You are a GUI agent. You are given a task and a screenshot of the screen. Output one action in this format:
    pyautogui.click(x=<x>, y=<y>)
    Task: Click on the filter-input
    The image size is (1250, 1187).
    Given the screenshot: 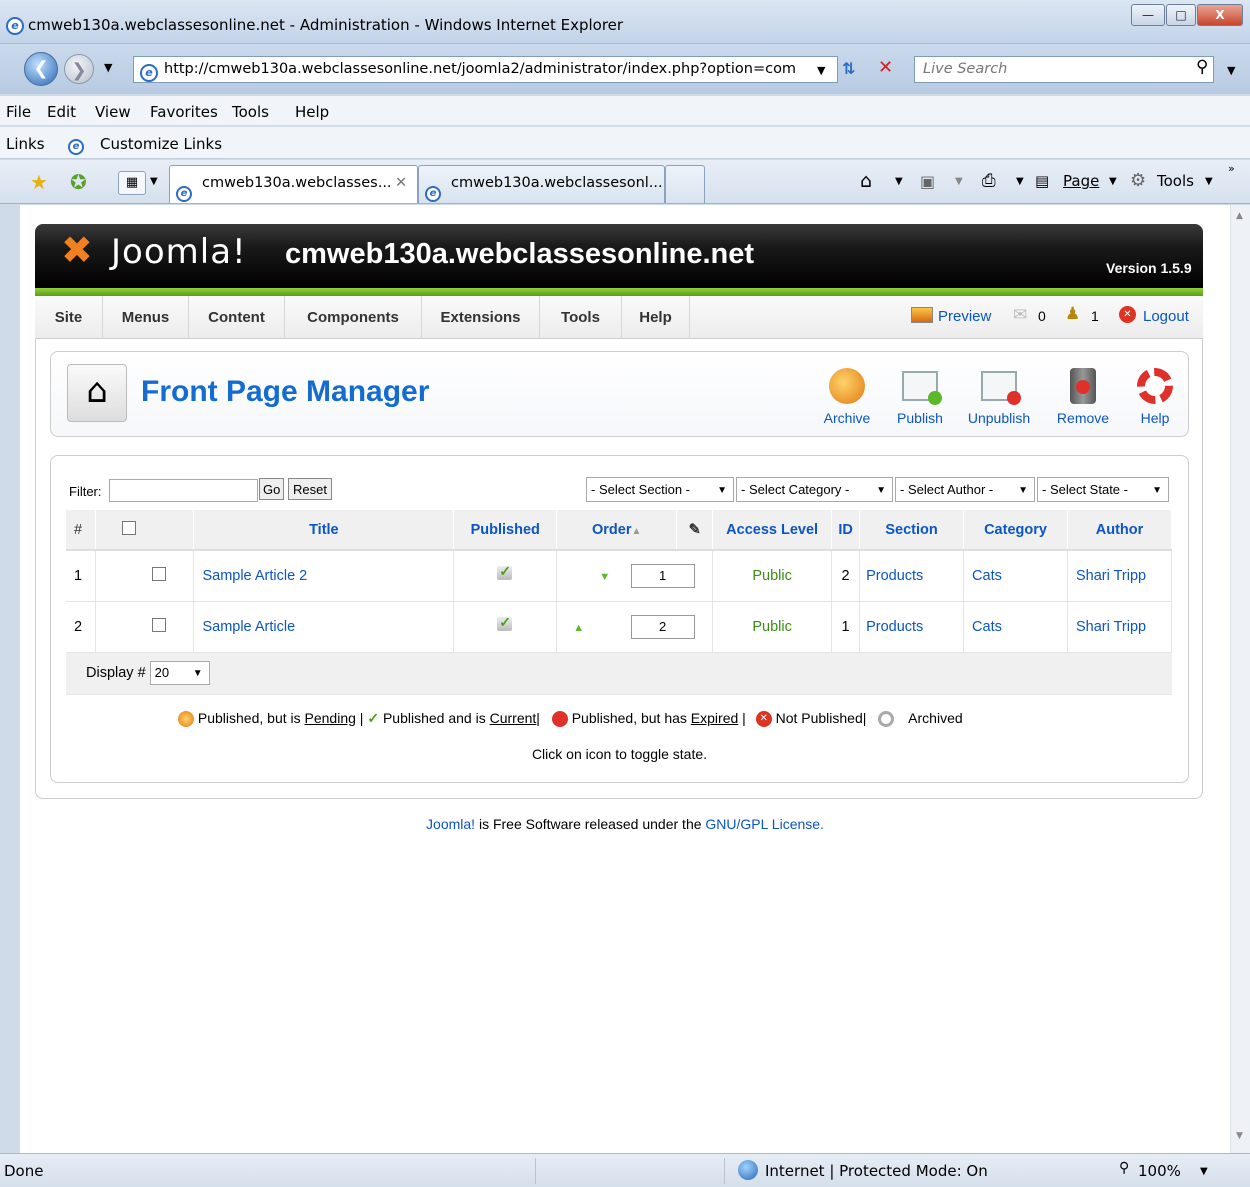 What is the action you would take?
    pyautogui.click(x=183, y=490)
    